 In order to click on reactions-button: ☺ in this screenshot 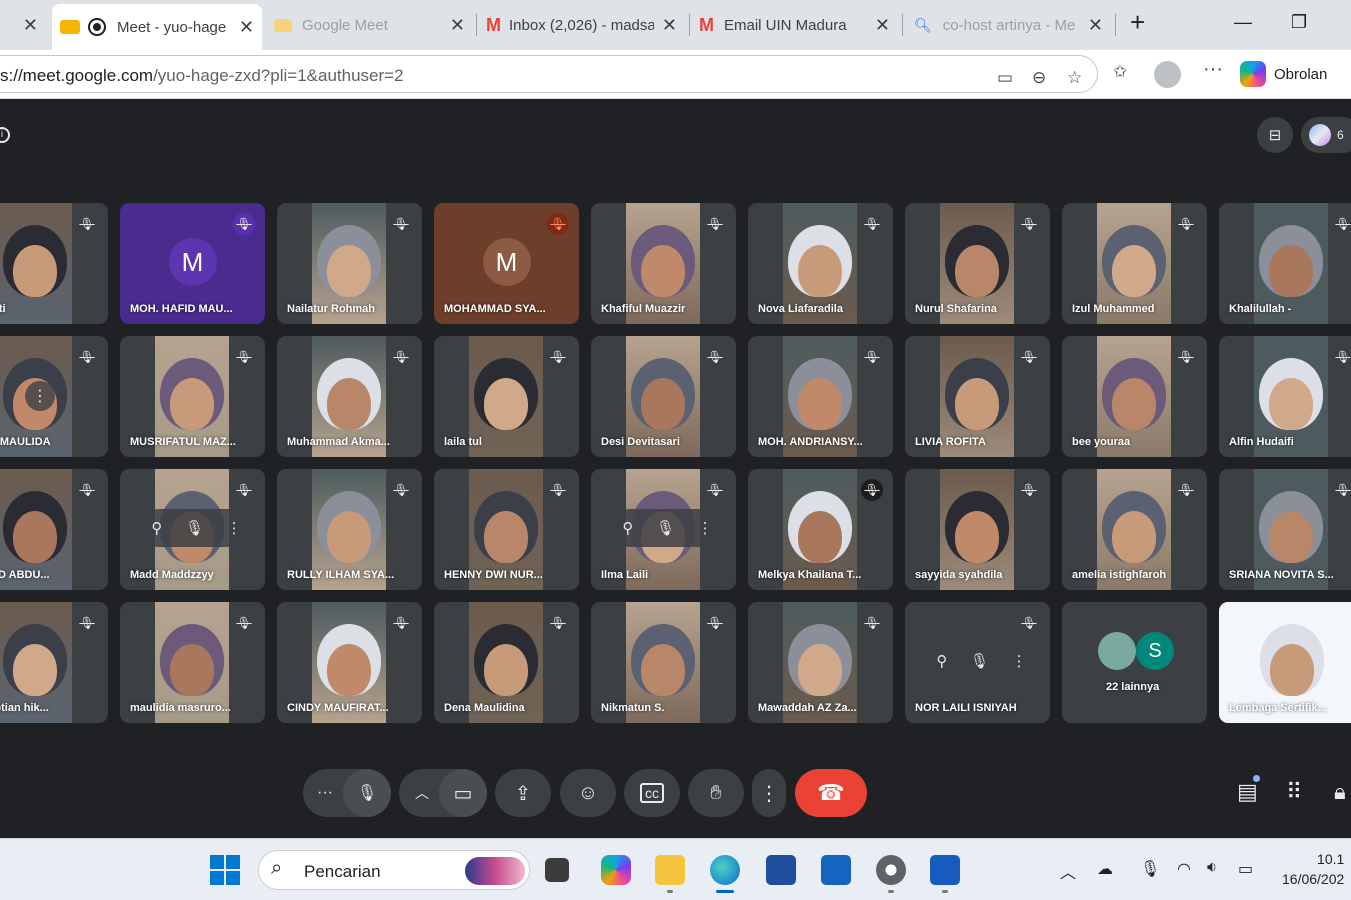, I will do `click(588, 793)`.